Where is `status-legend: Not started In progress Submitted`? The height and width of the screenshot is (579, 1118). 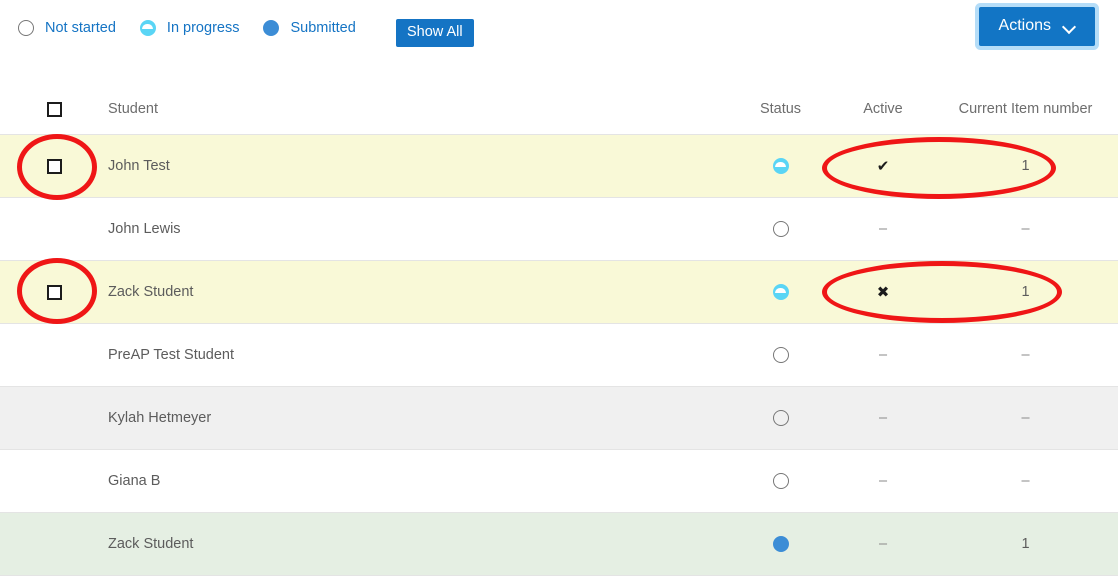
status-legend: Not started In progress Submitted is located at coordinates (199, 28).